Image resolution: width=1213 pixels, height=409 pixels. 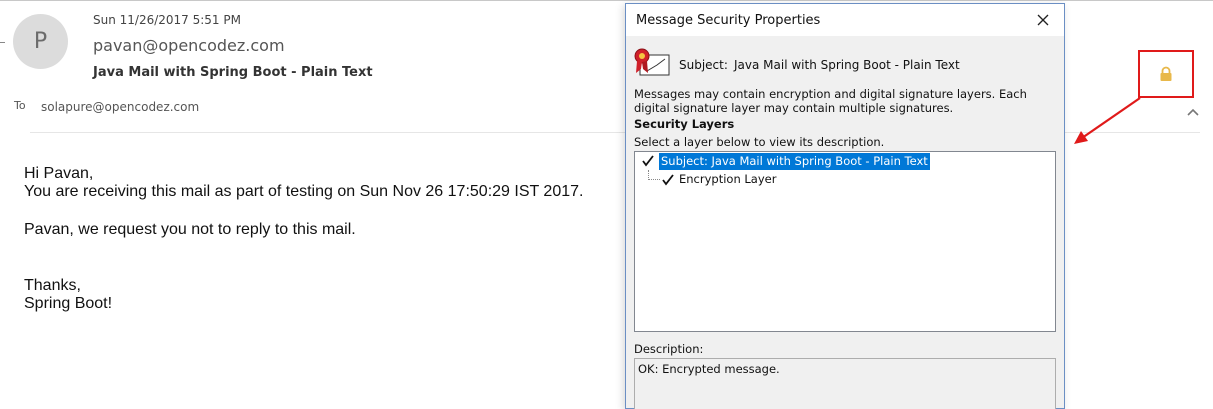 What do you see at coordinates (669, 349) in the screenshot?
I see `description-label: Description:` at bounding box center [669, 349].